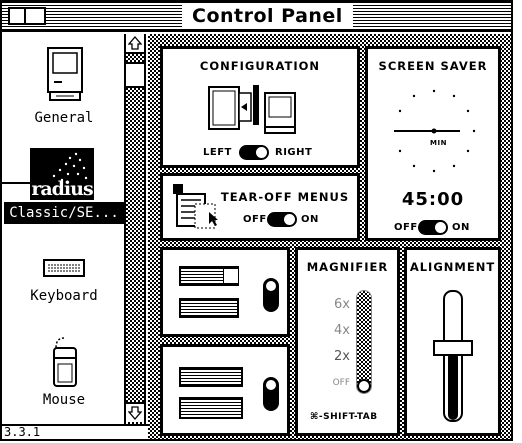  Describe the element at coordinates (135, 412) in the screenshot. I see `scroll-down-arrow-icon` at that location.